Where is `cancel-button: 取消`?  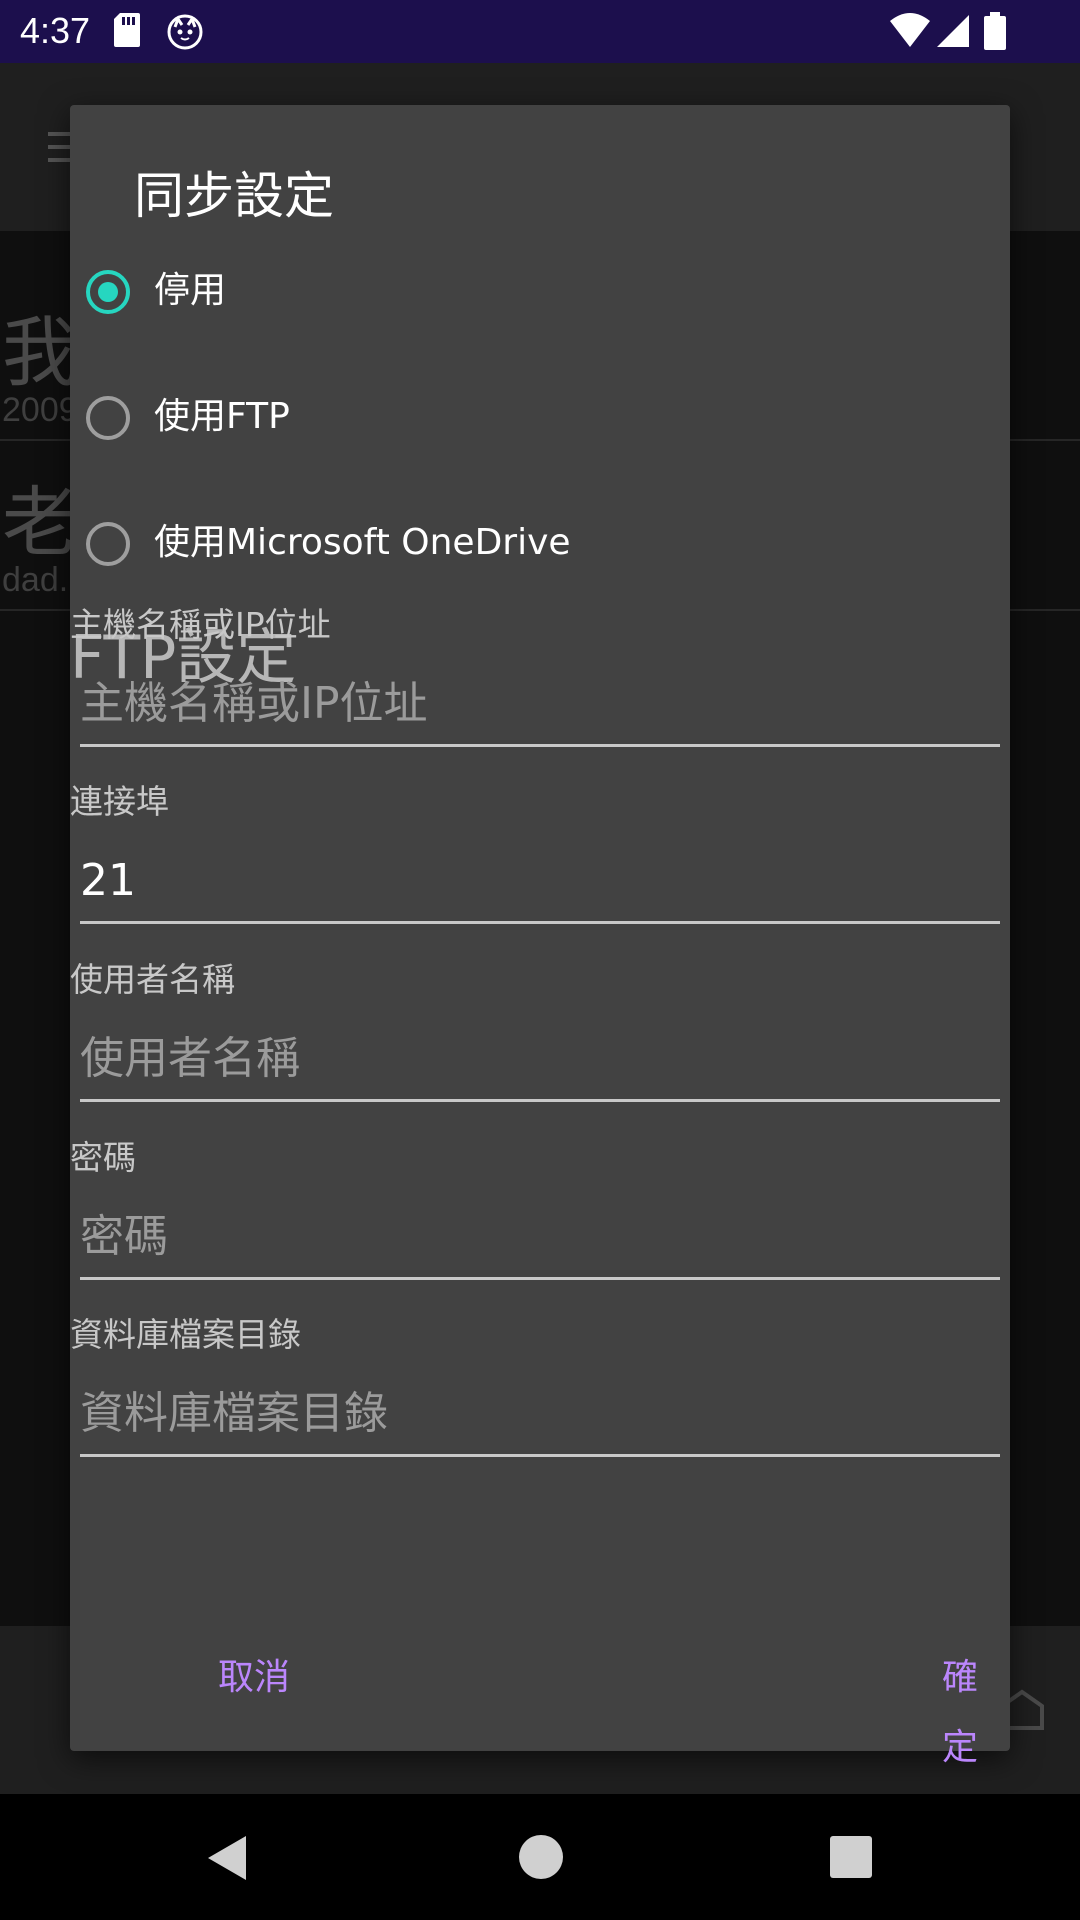
cancel-button: 取消 is located at coordinates (254, 1678).